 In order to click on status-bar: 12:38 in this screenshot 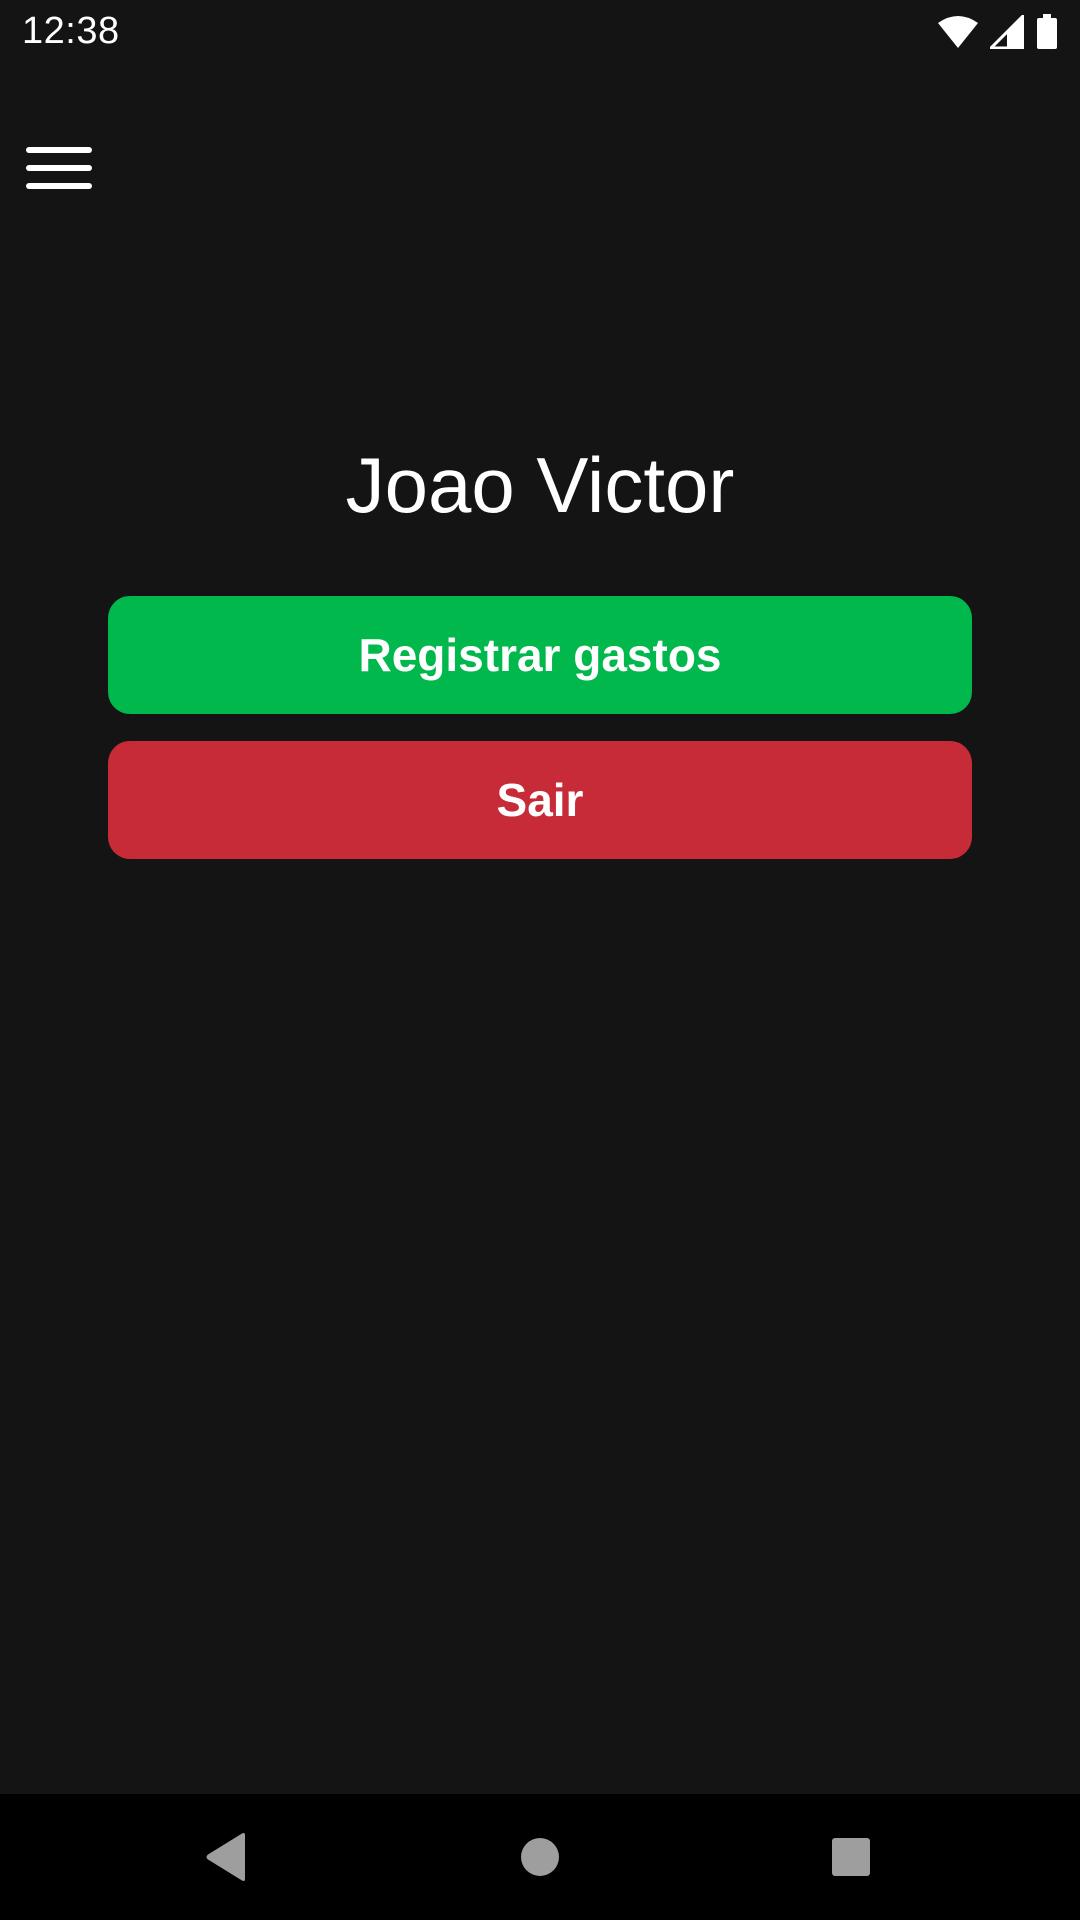, I will do `click(540, 32)`.